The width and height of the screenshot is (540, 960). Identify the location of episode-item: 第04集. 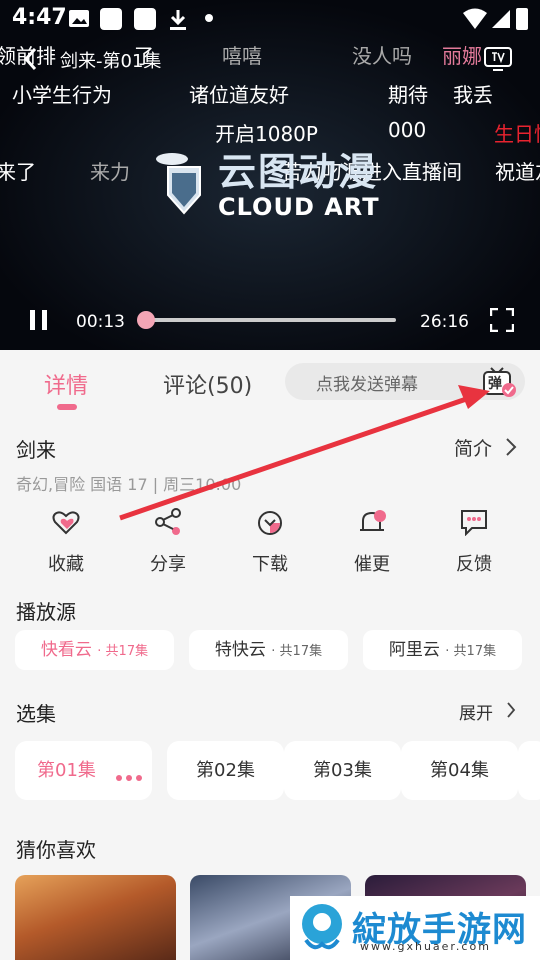
(459, 770).